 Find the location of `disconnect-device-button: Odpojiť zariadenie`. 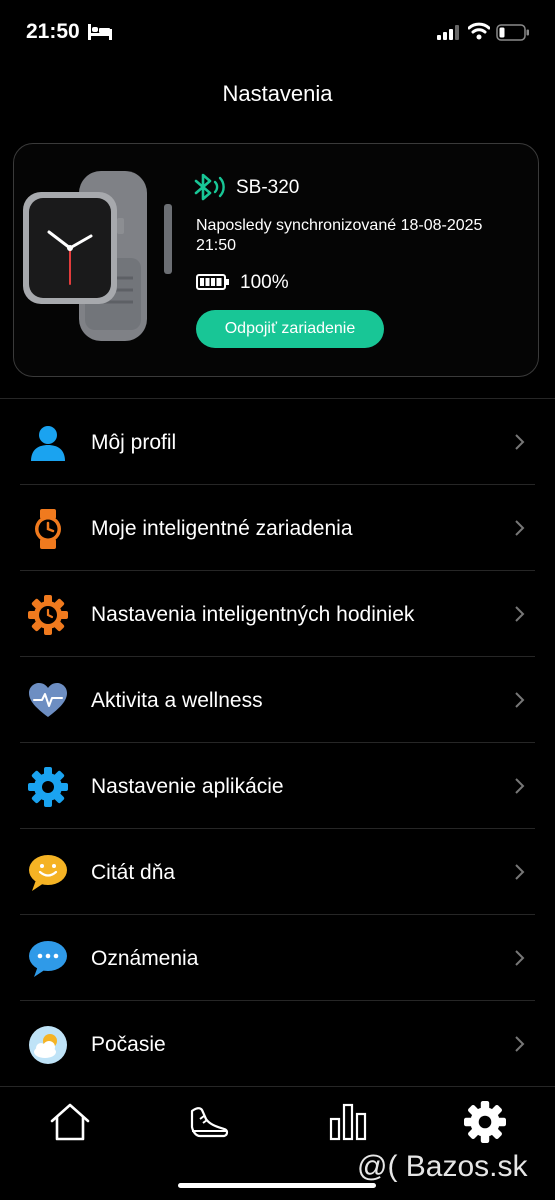

disconnect-device-button: Odpojiť zariadenie is located at coordinates (290, 329).